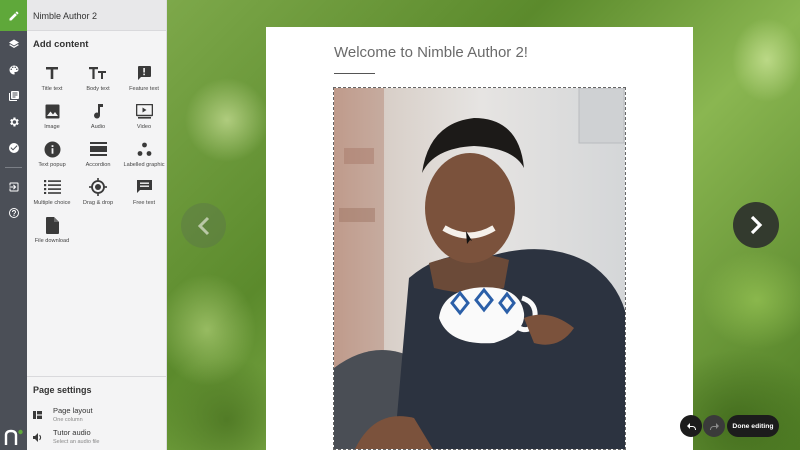 This screenshot has height=450, width=800. Describe the element at coordinates (52, 241) in the screenshot. I see `tile-label: File download` at that location.